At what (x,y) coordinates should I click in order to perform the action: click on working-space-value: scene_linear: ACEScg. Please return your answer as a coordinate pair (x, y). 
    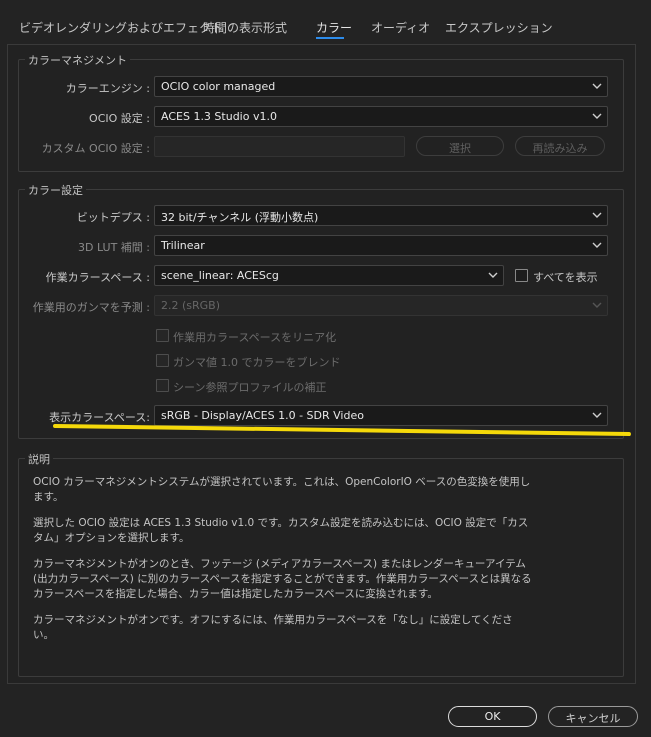
    Looking at the image, I should click on (220, 275).